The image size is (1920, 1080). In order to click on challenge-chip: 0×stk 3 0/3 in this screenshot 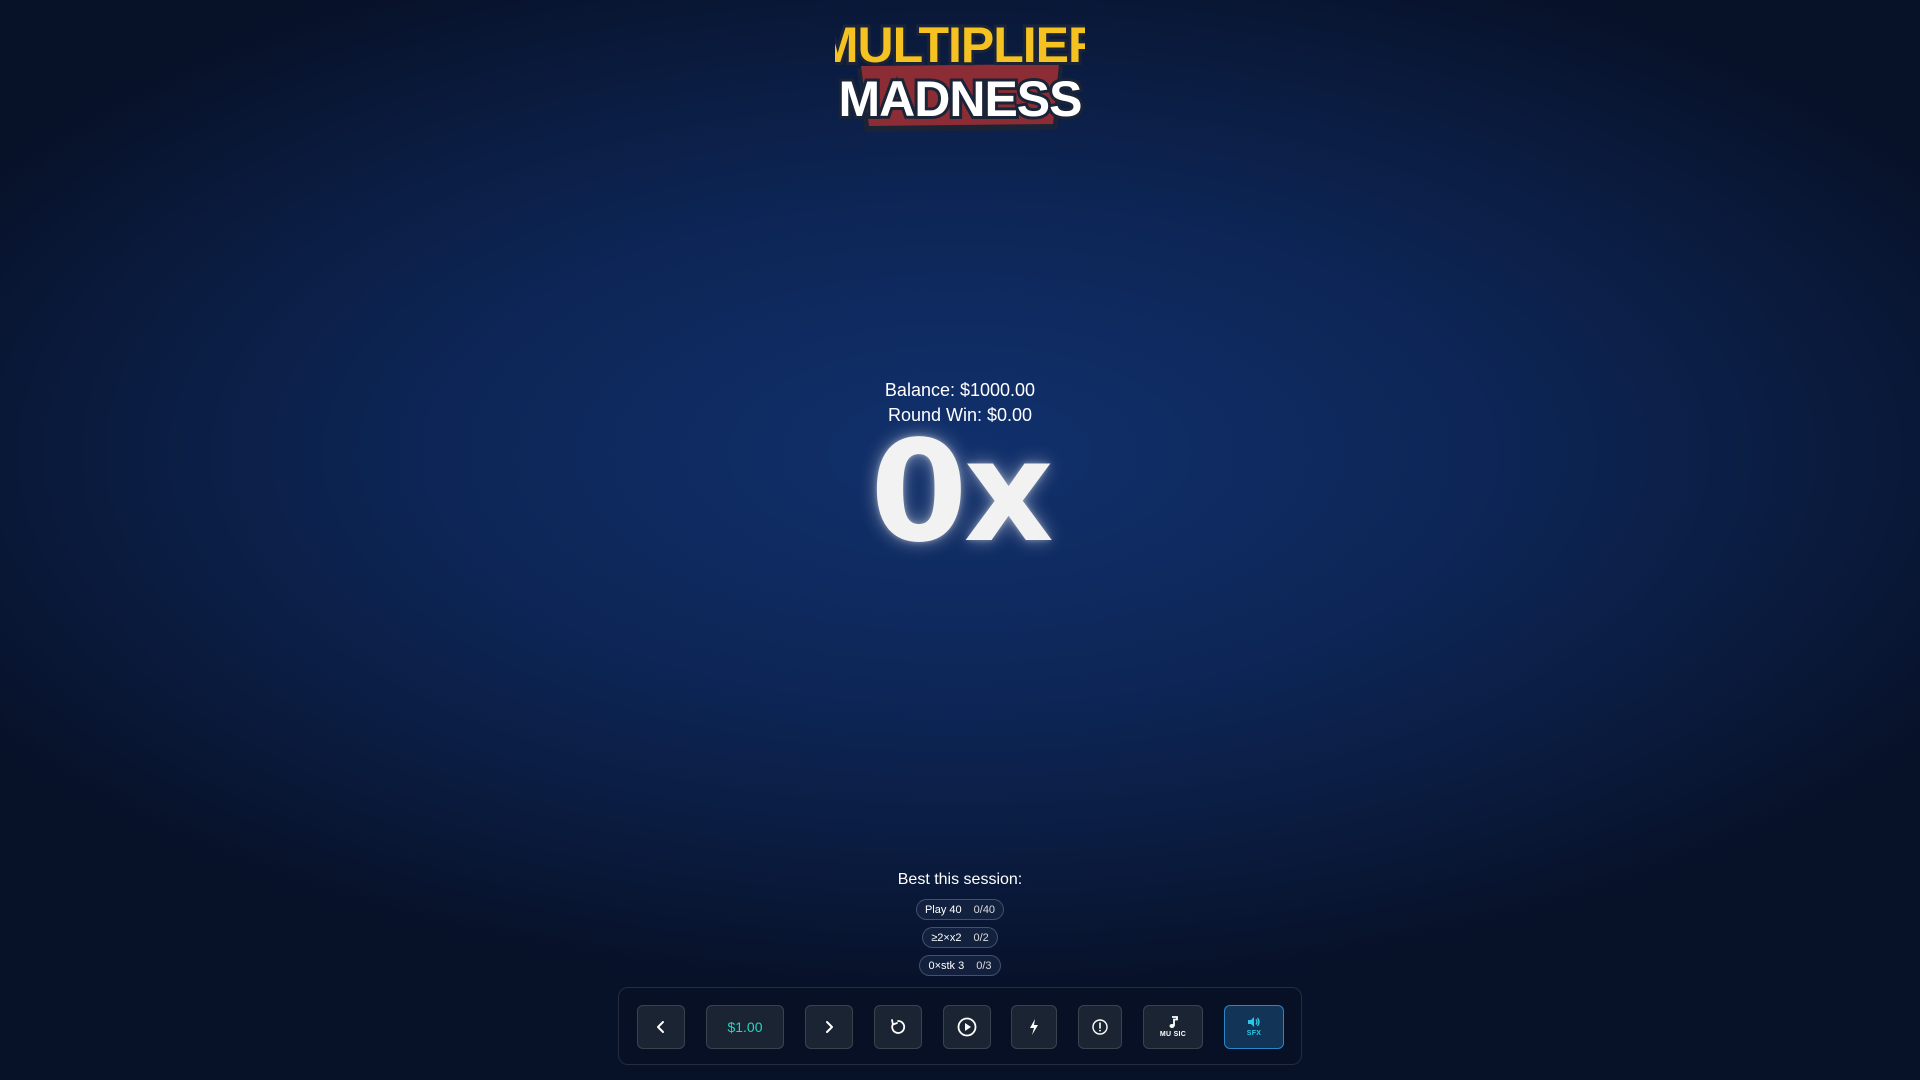, I will do `click(960, 965)`.